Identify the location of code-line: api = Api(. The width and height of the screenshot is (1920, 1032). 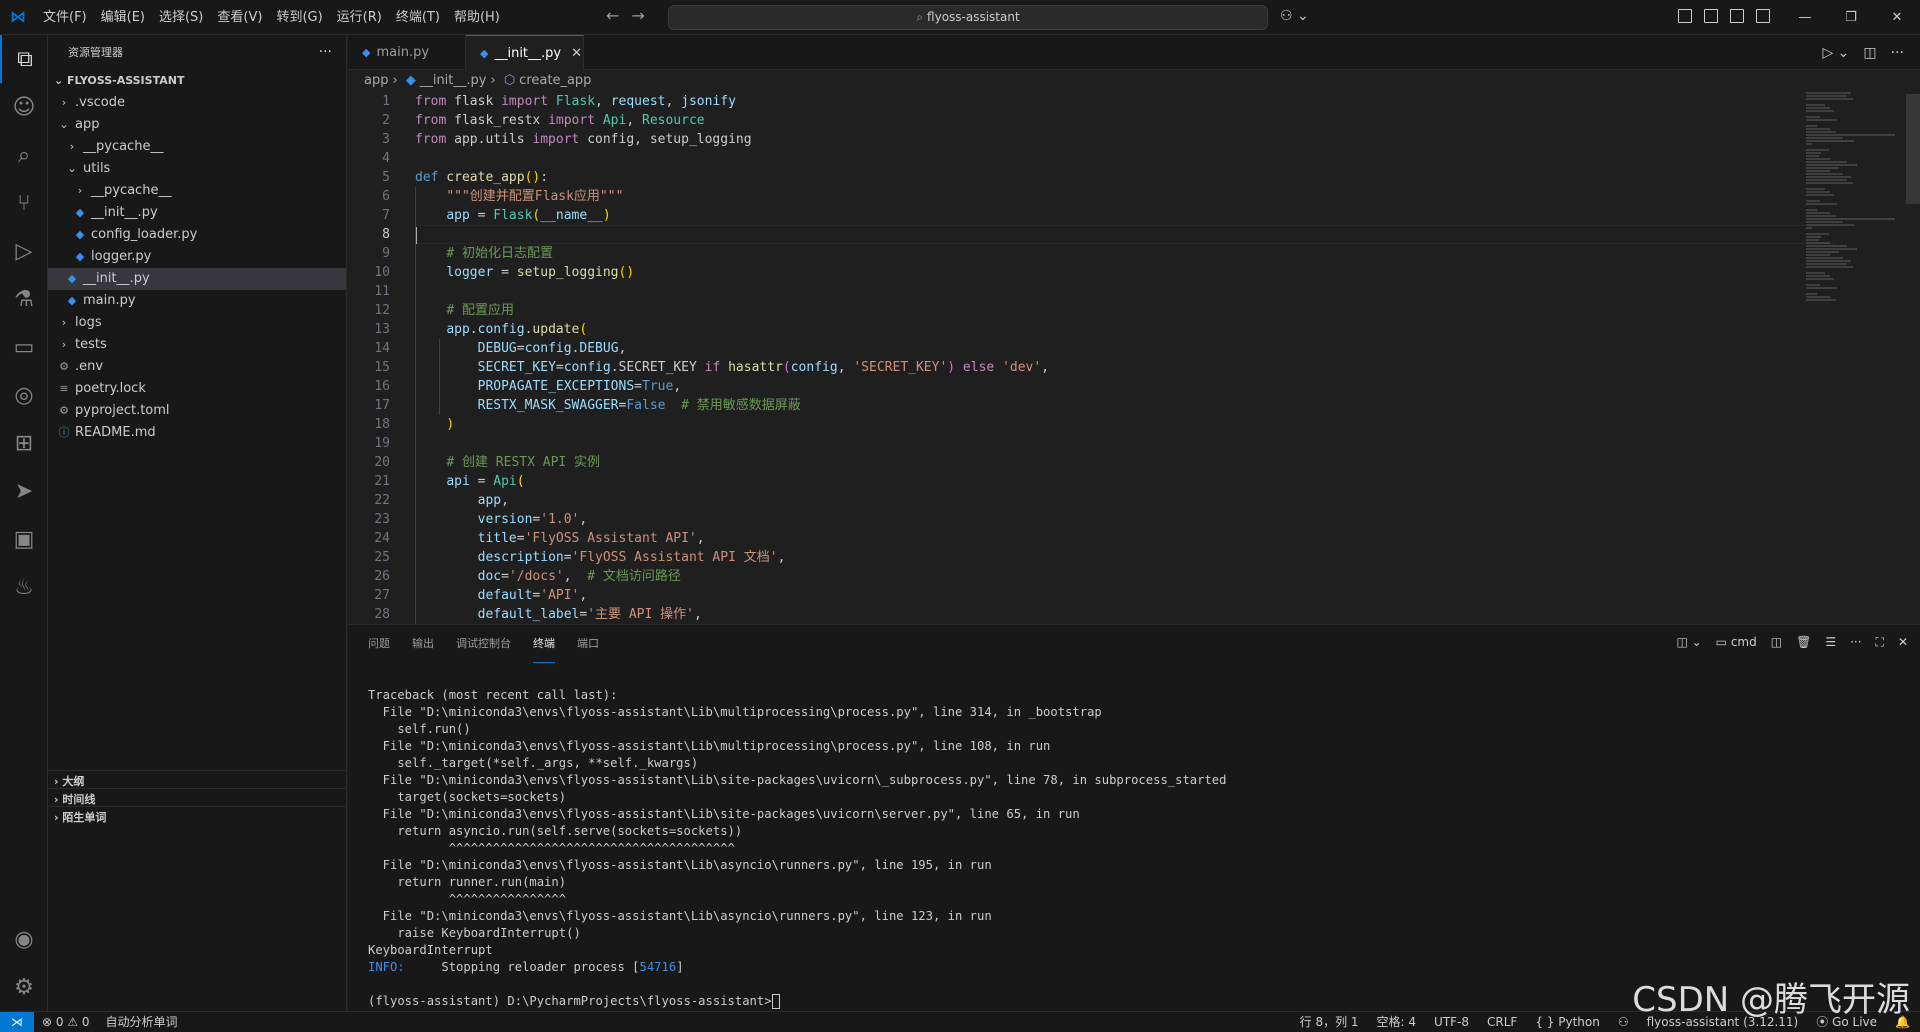
(1125, 481).